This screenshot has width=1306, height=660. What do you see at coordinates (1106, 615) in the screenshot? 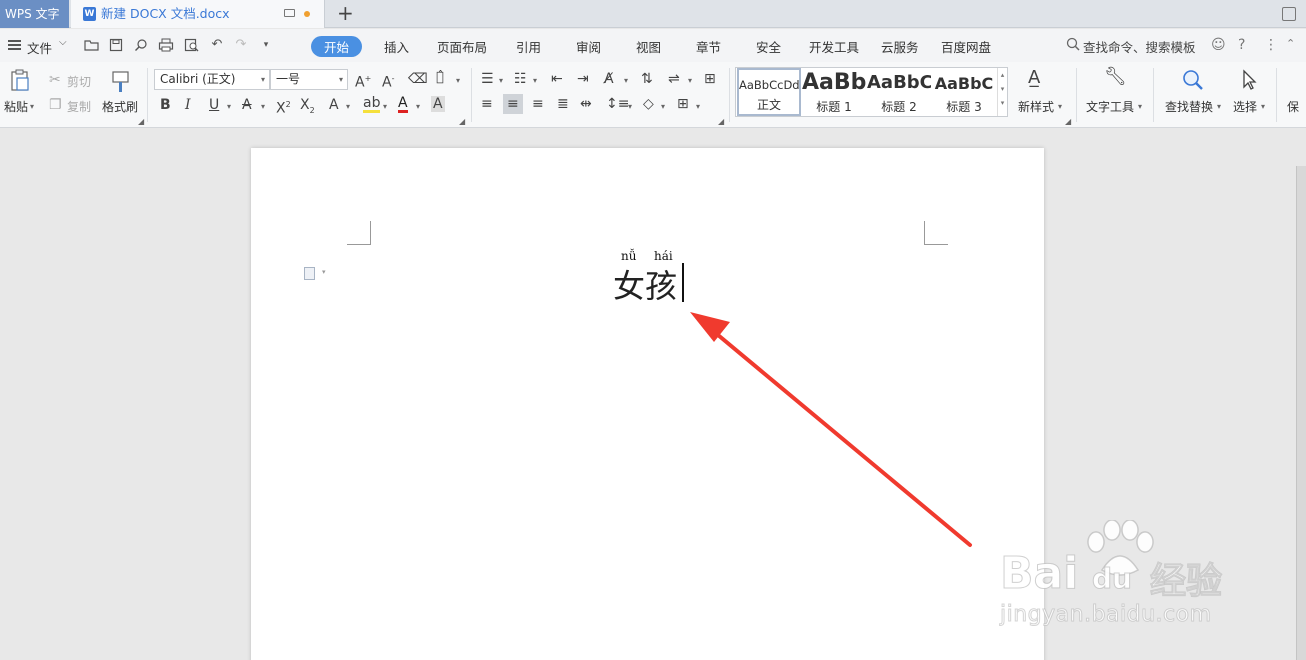
I see `watermark-url: jingyan.baidu.com` at bounding box center [1106, 615].